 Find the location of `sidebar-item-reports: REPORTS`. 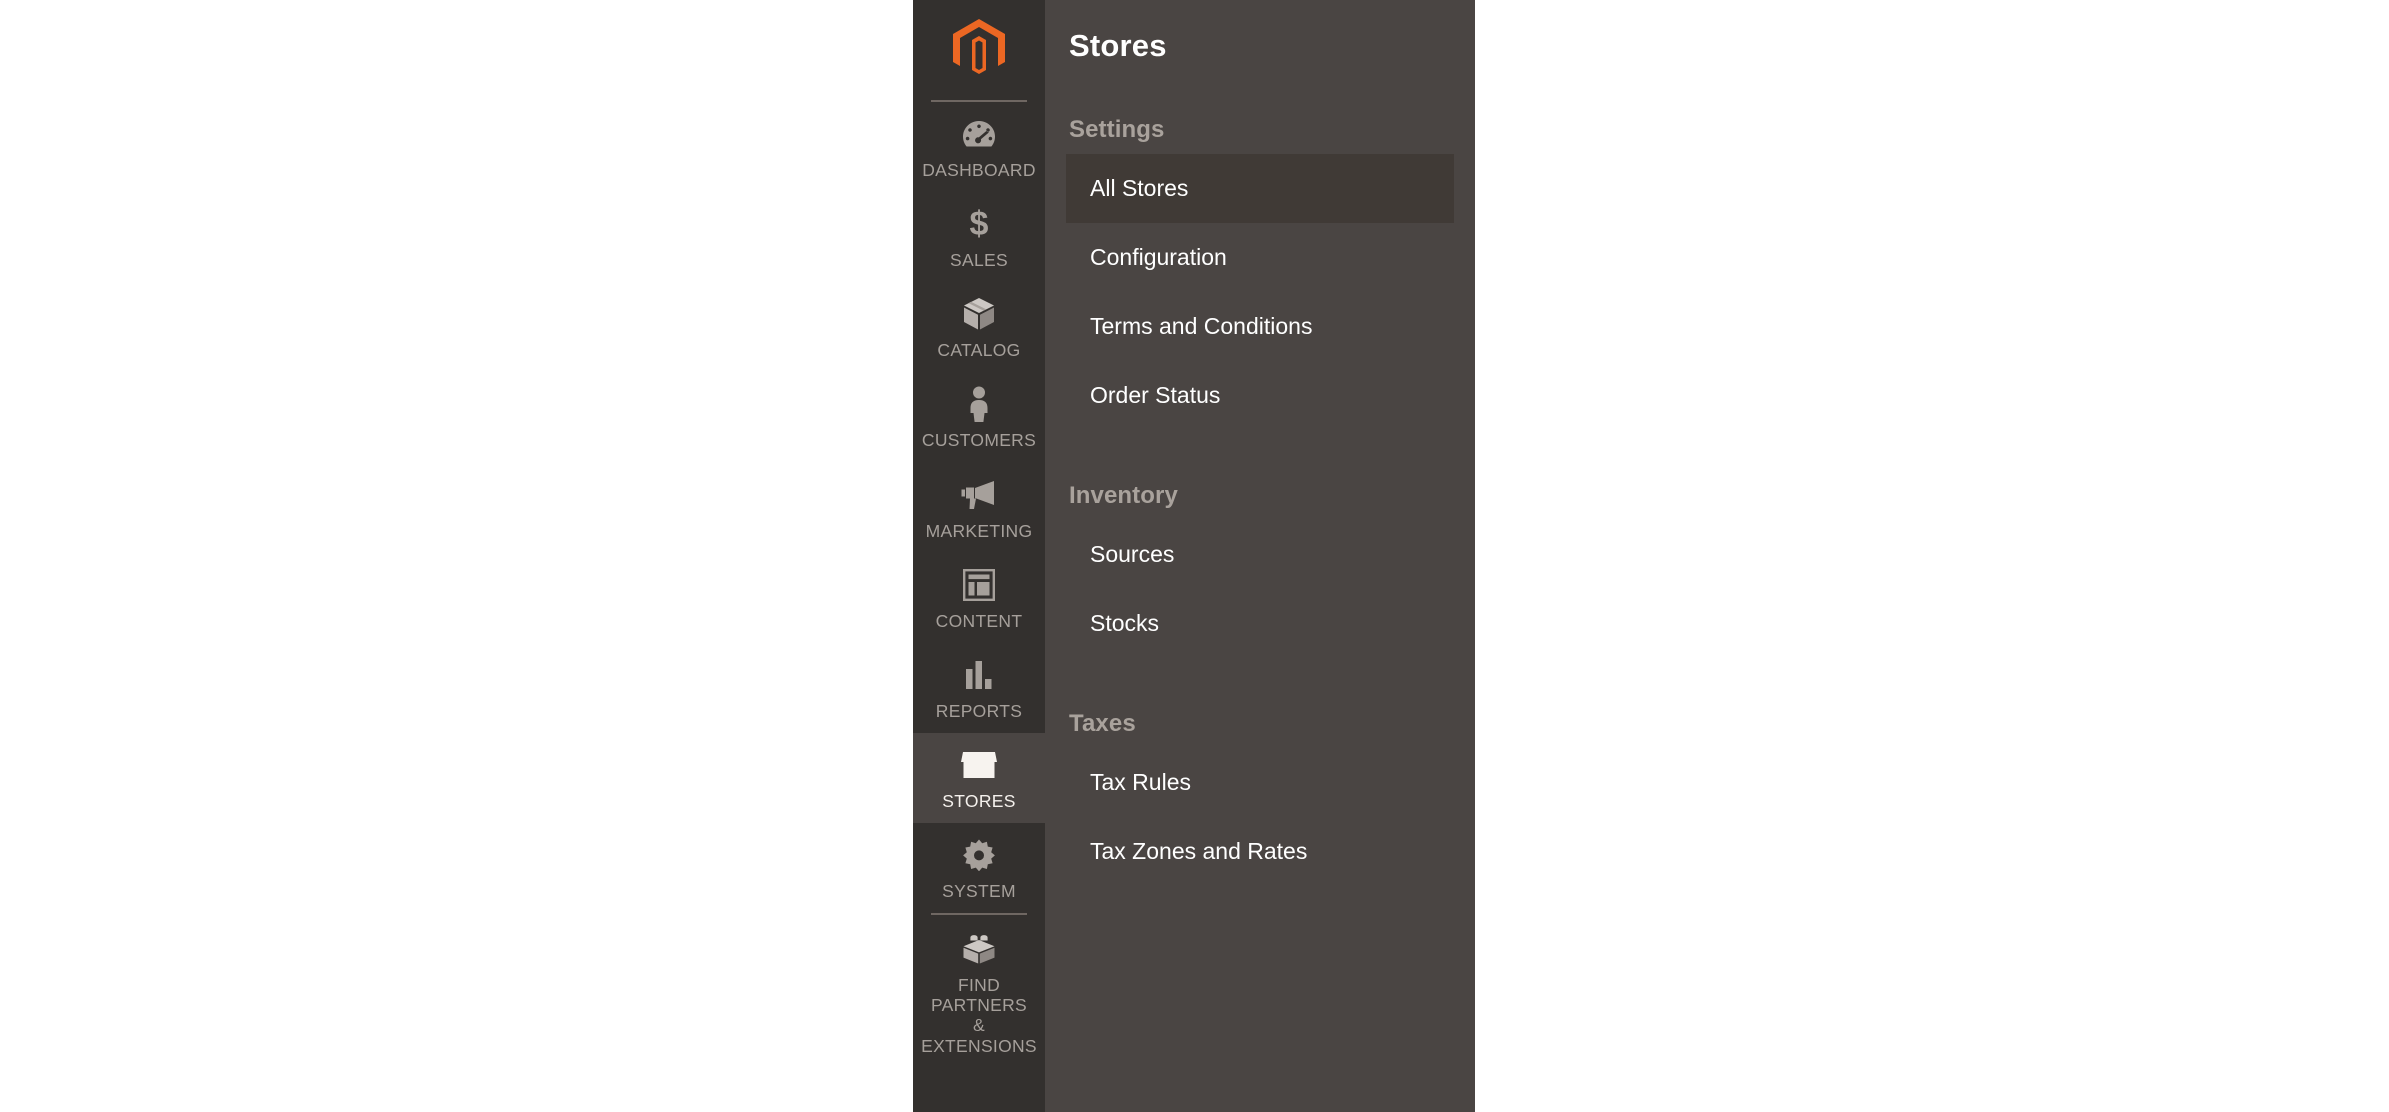

sidebar-item-reports: REPORTS is located at coordinates (979, 688).